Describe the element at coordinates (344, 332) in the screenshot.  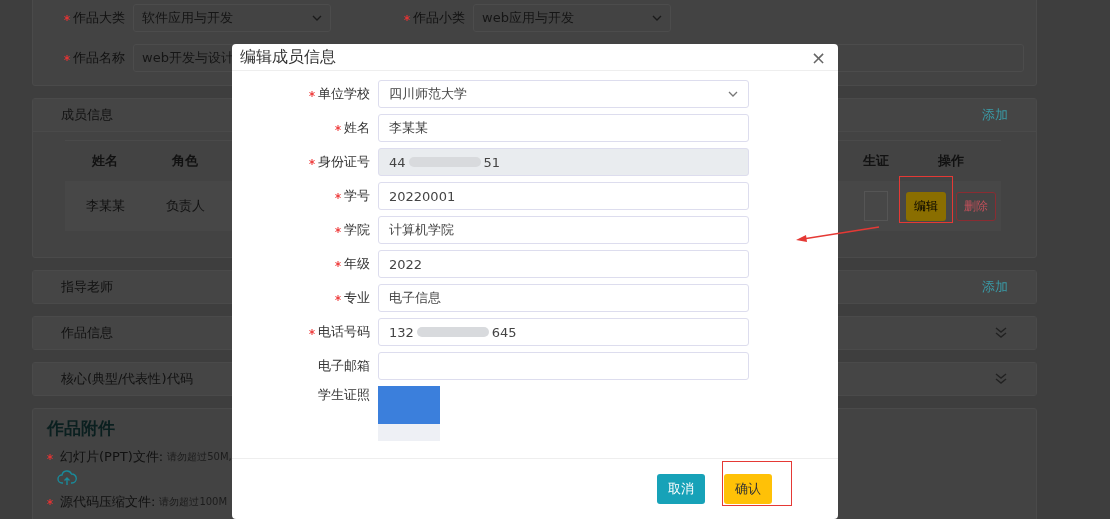
I see `field-label: 电话号码` at that location.